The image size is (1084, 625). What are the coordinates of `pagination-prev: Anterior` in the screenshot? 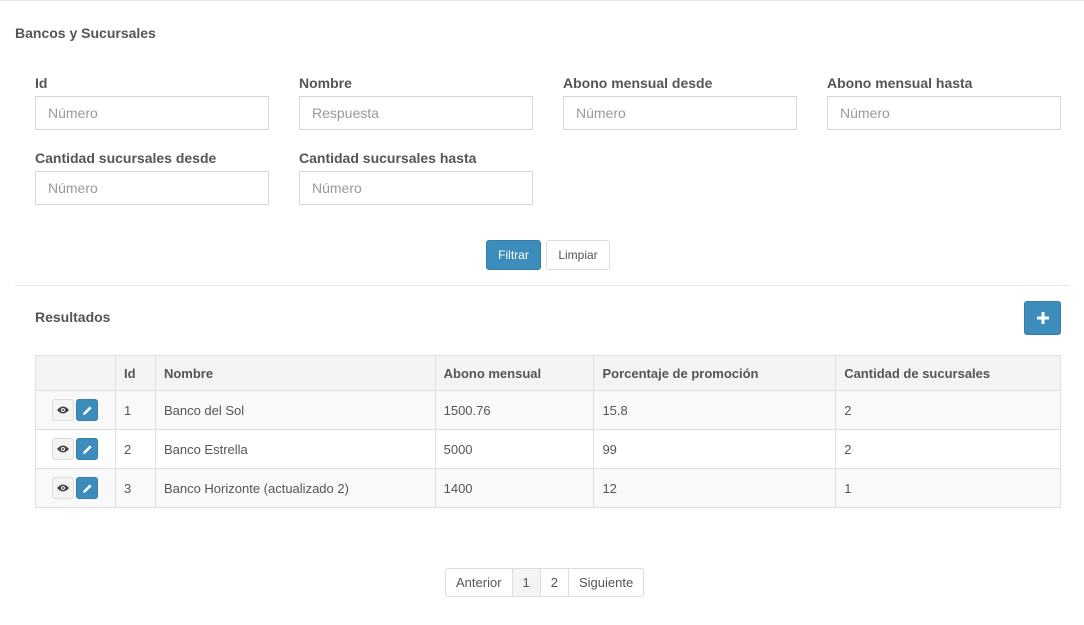 It's located at (479, 582).